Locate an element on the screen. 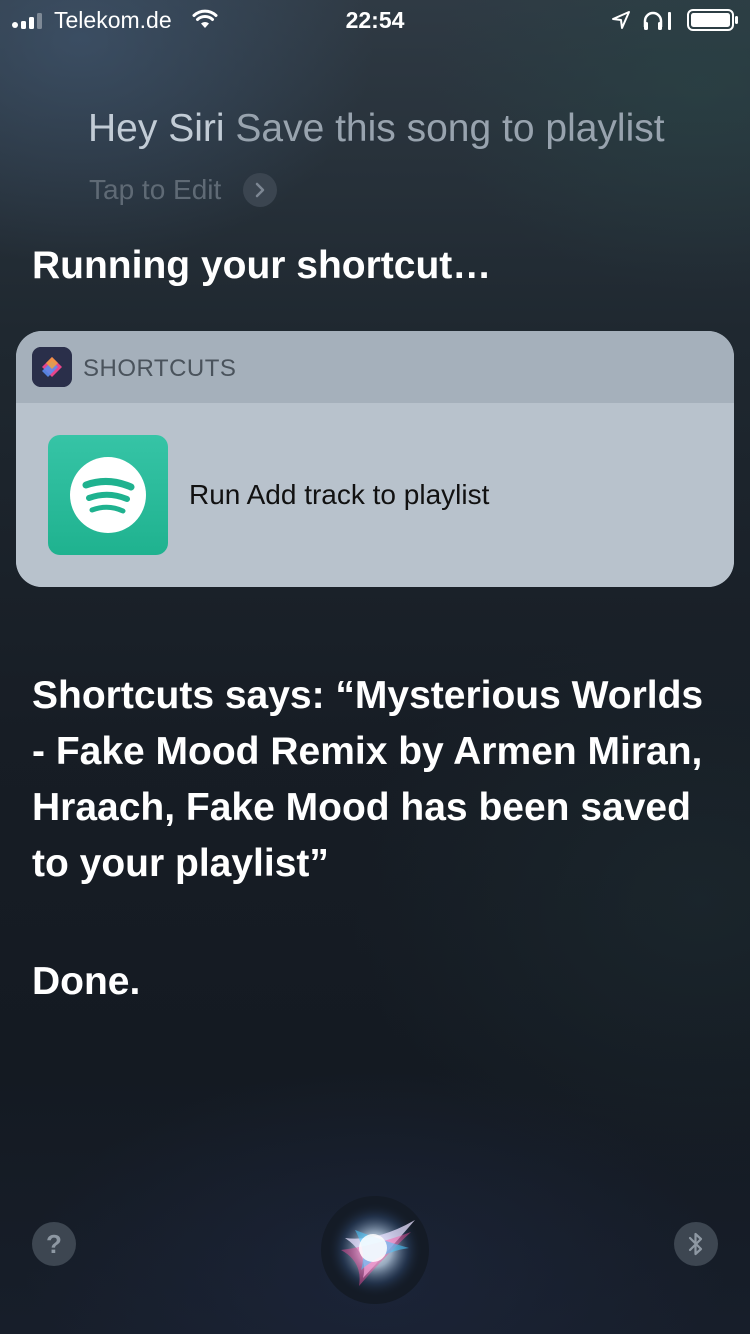 Image resolution: width=750 pixels, height=1334 pixels. tap-to-edit-label: Tap to Edit is located at coordinates (155, 189).